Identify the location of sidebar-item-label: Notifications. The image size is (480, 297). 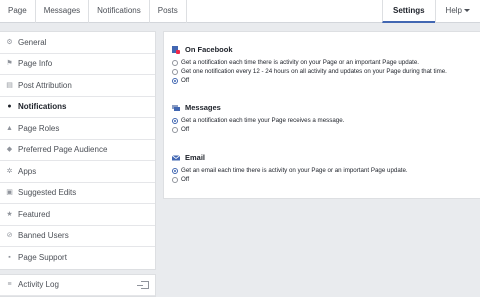
(42, 107).